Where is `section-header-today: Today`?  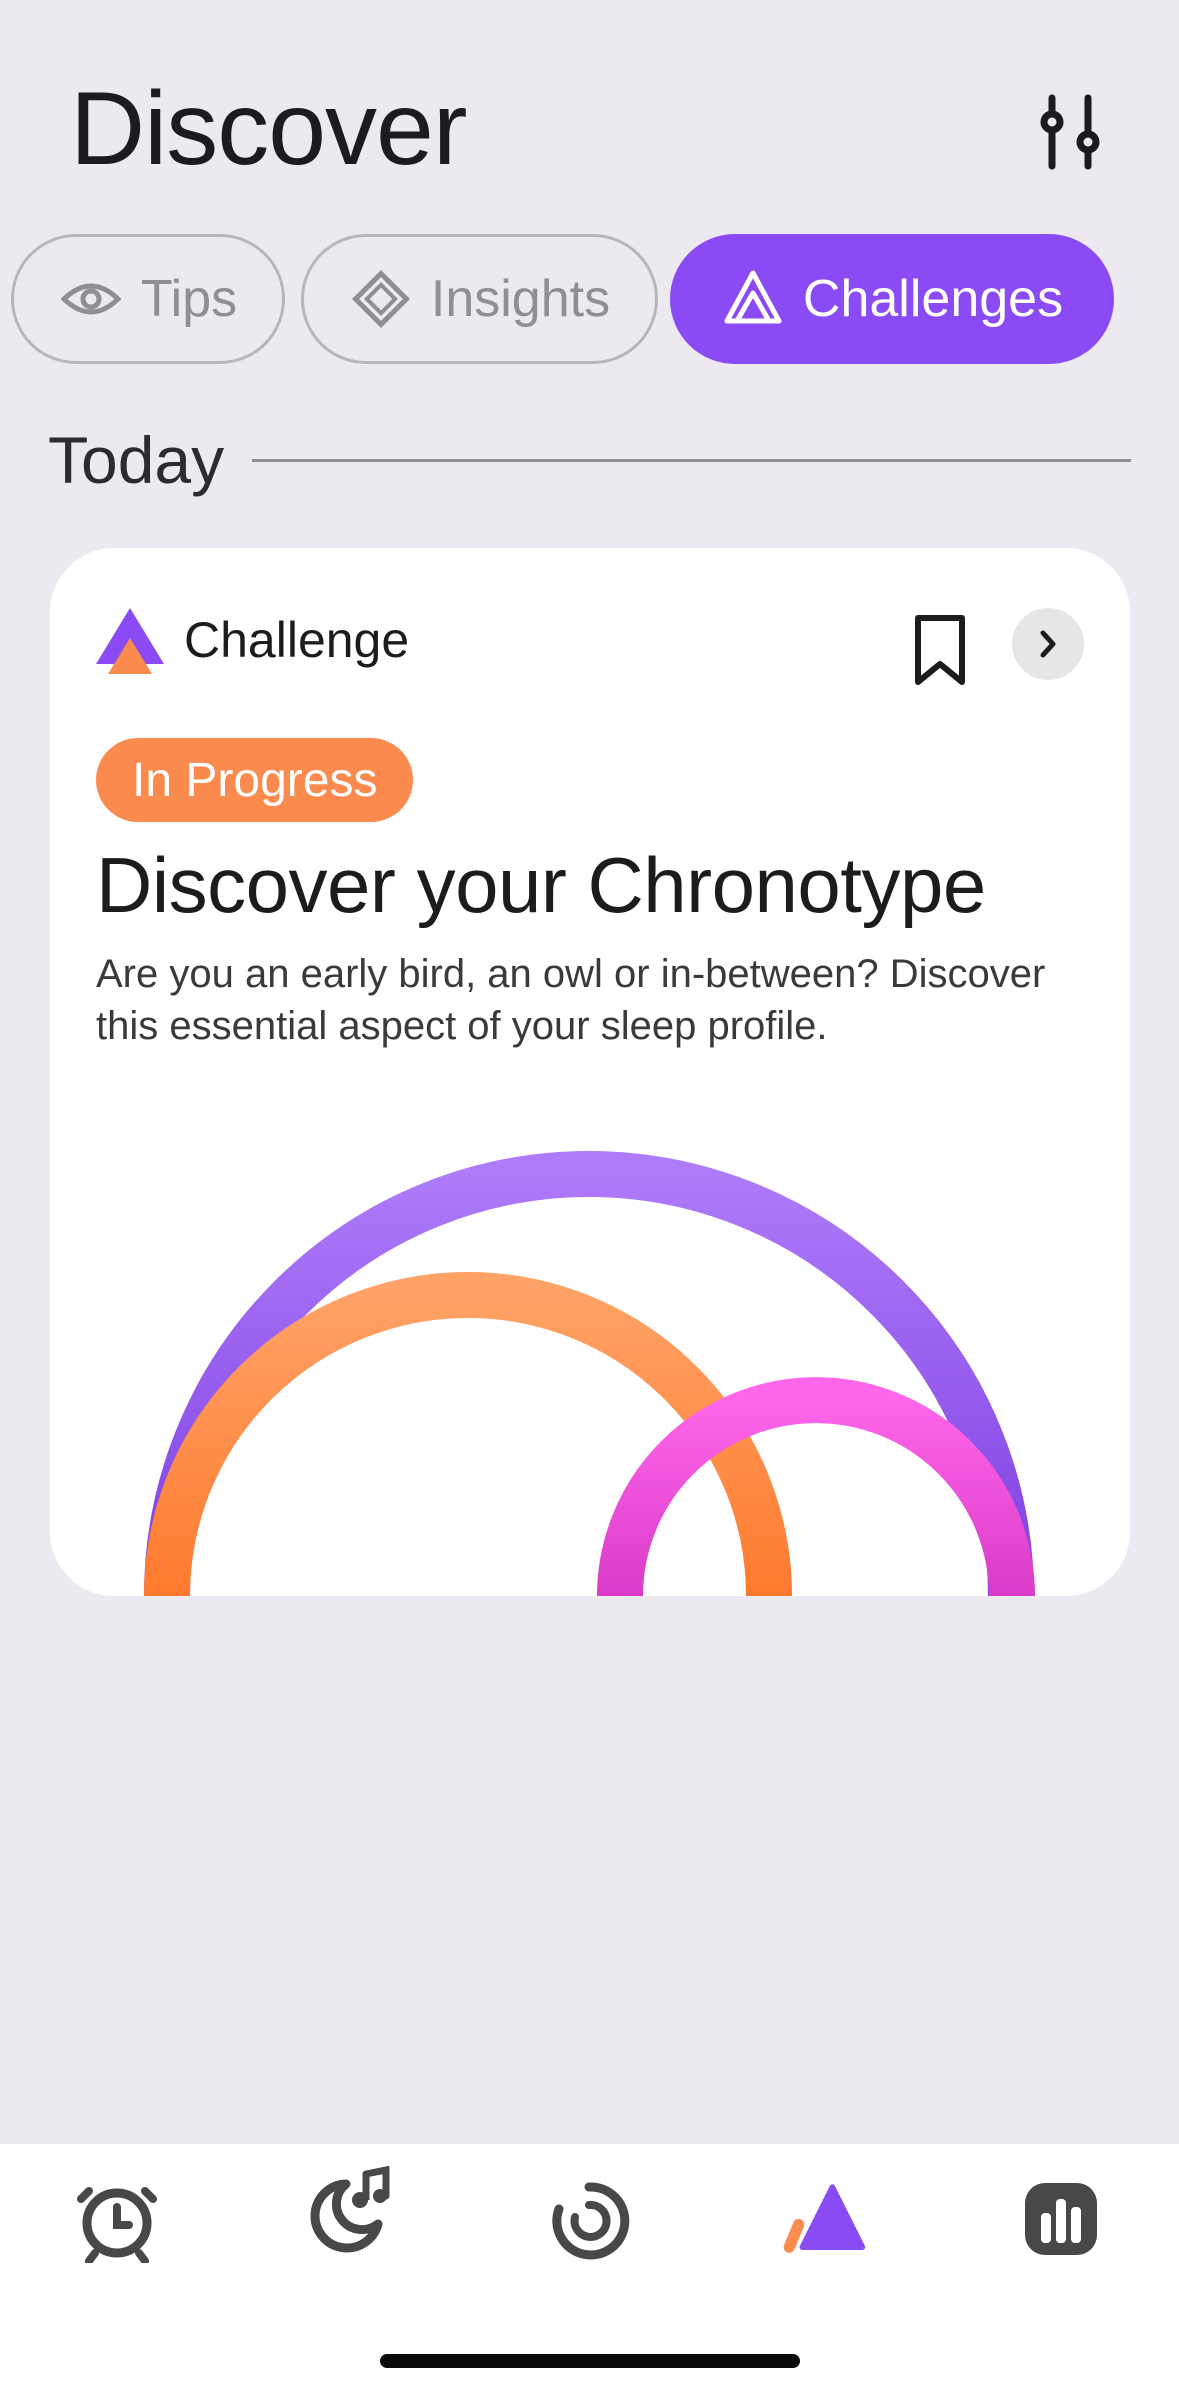
section-header-today: Today is located at coordinates (589, 460).